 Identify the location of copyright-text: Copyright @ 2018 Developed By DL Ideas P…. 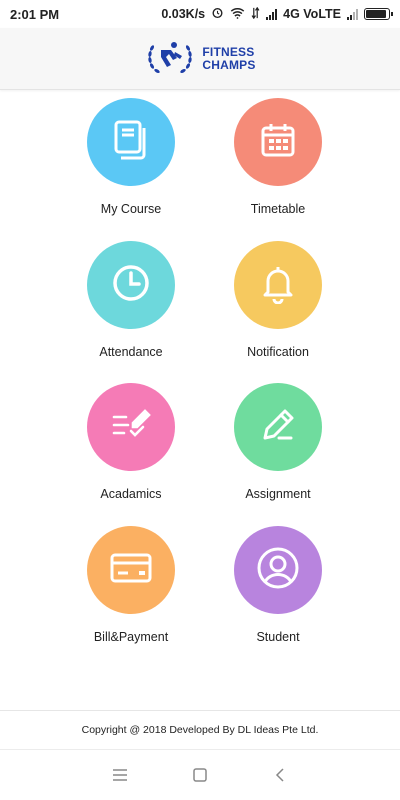
(200, 730).